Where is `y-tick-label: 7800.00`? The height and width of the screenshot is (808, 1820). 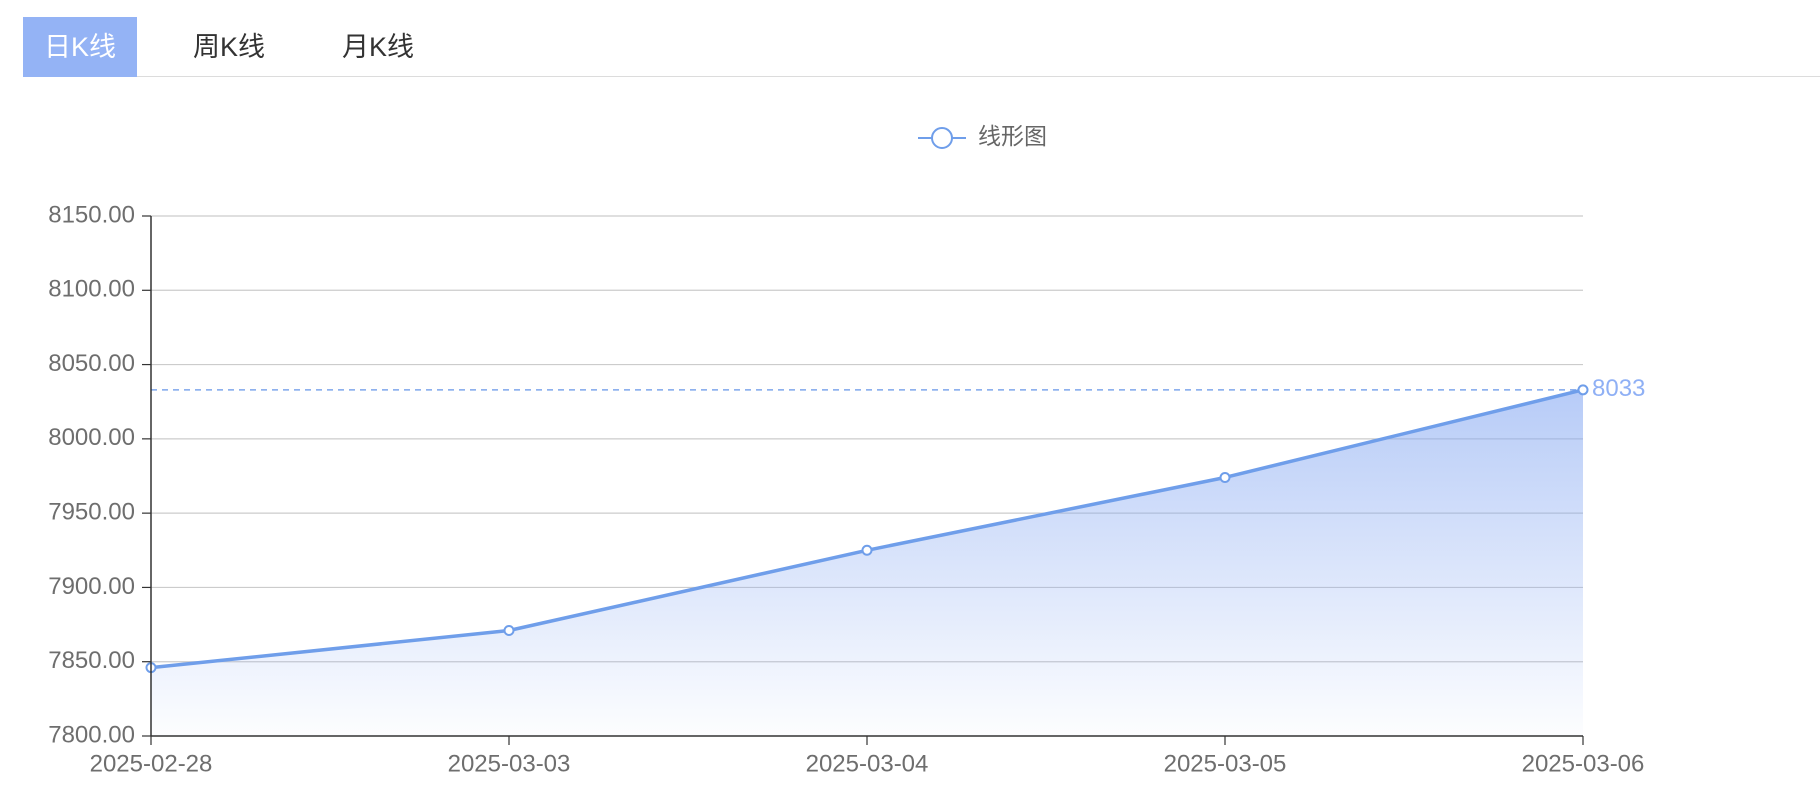 y-tick-label: 7800.00 is located at coordinates (91, 734).